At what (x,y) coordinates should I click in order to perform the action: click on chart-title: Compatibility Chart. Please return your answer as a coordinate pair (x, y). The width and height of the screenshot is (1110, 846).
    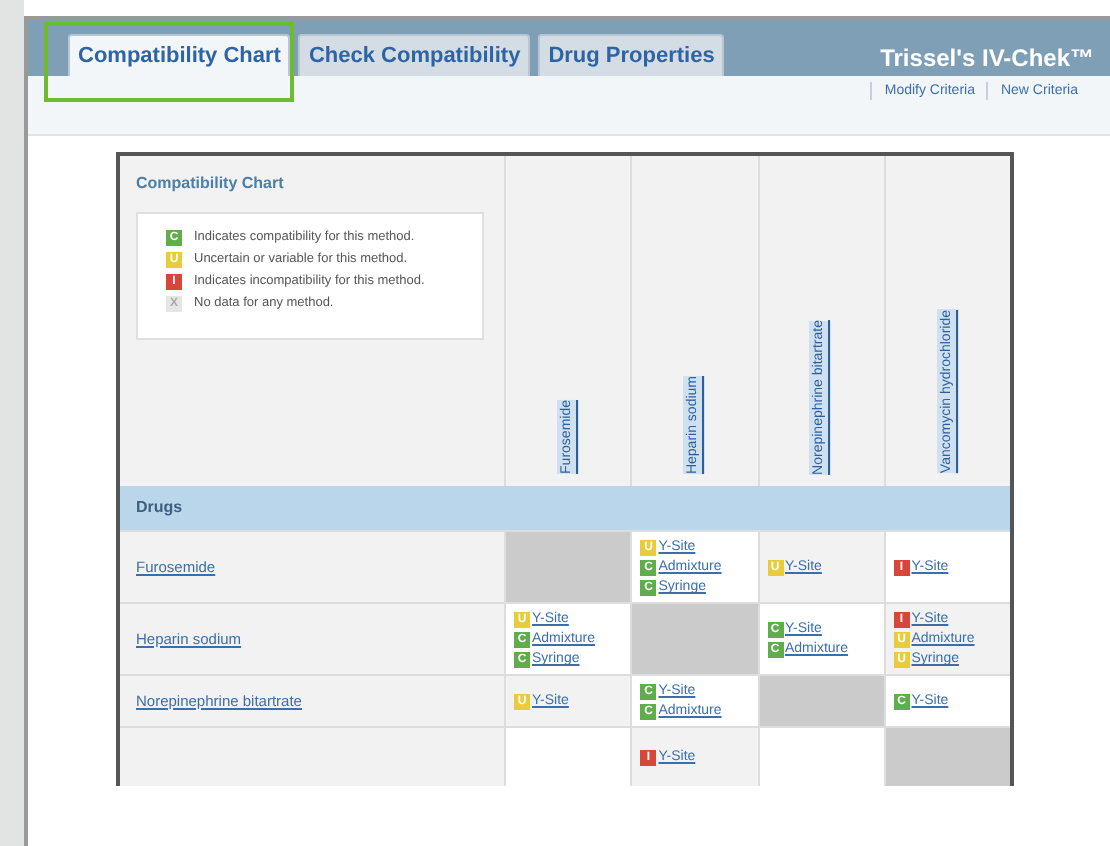
    Looking at the image, I should click on (210, 184).